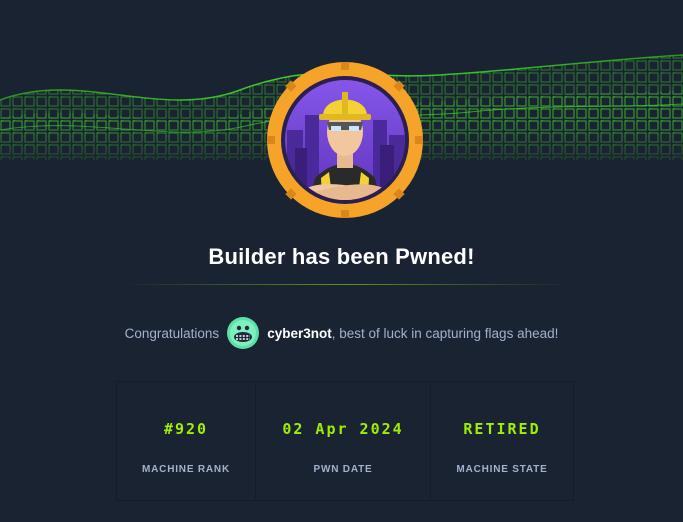 This screenshot has height=522, width=683. I want to click on machine-state-value: RETIRED, so click(502, 429).